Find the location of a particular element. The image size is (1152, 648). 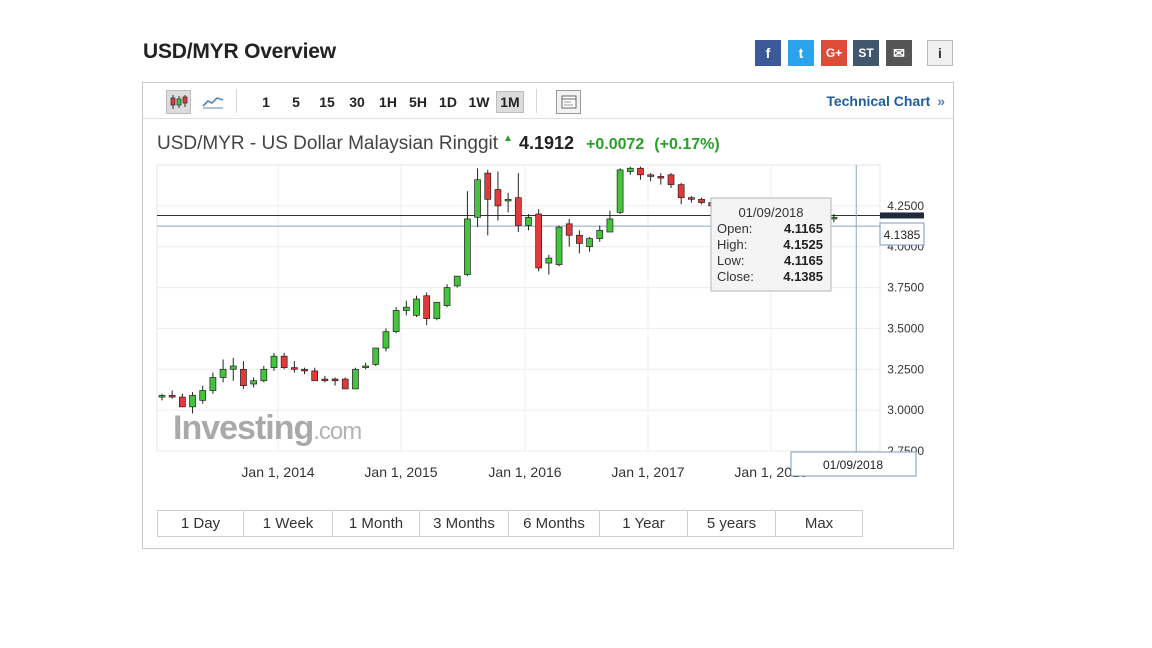

stocktwits-icon: ST is located at coordinates (866, 53).